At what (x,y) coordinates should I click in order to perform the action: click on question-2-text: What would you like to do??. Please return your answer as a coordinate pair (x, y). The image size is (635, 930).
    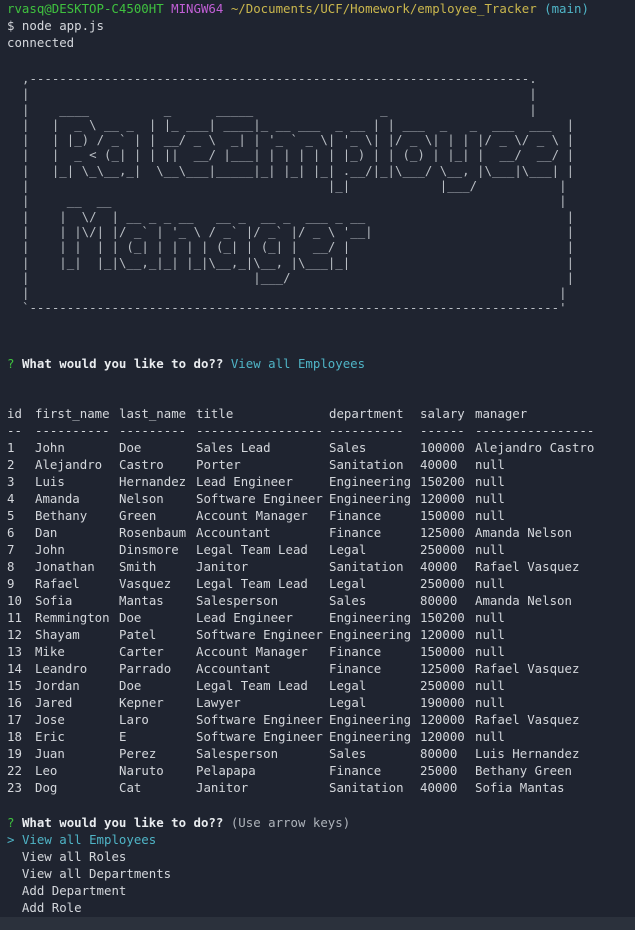
    Looking at the image, I should click on (122, 822).